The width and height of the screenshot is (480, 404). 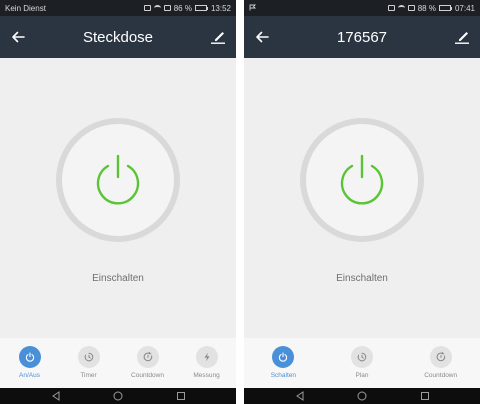 I want to click on bottom-tab-bar: Schalten Plan Countdown, so click(x=362, y=363).